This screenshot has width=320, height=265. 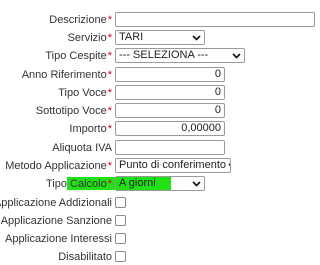 I want to click on tipo-cespite-row: Tipo Cespite* --- SELEZIONA ---, so click(x=155, y=56).